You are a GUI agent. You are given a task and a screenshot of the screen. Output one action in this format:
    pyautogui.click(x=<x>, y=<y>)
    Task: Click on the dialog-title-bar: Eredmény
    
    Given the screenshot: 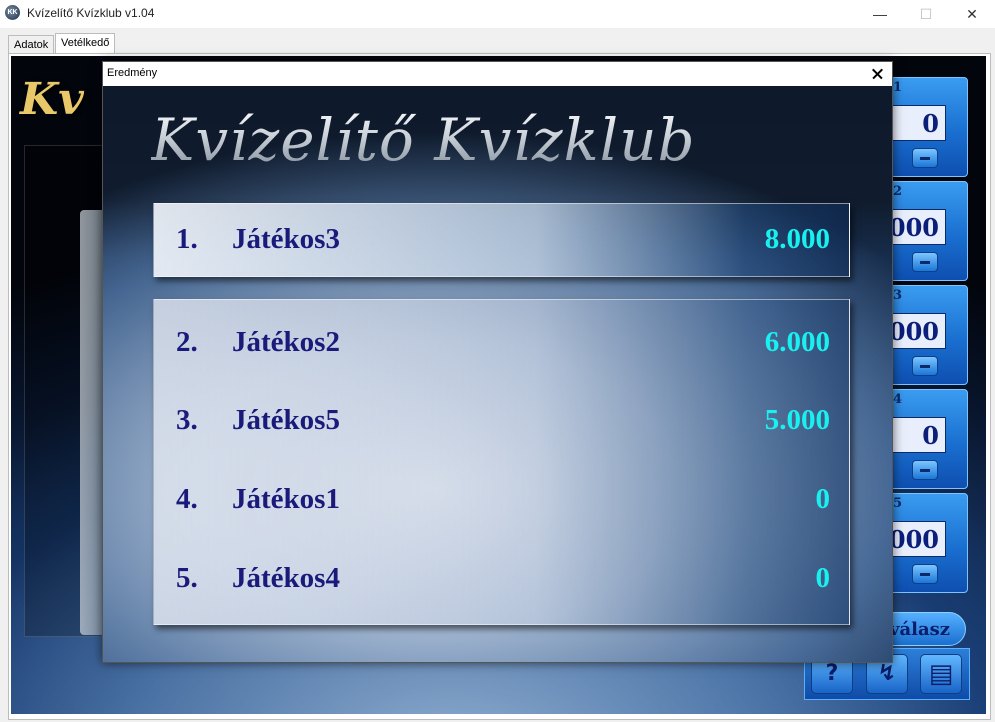 What is the action you would take?
    pyautogui.click(x=497, y=74)
    